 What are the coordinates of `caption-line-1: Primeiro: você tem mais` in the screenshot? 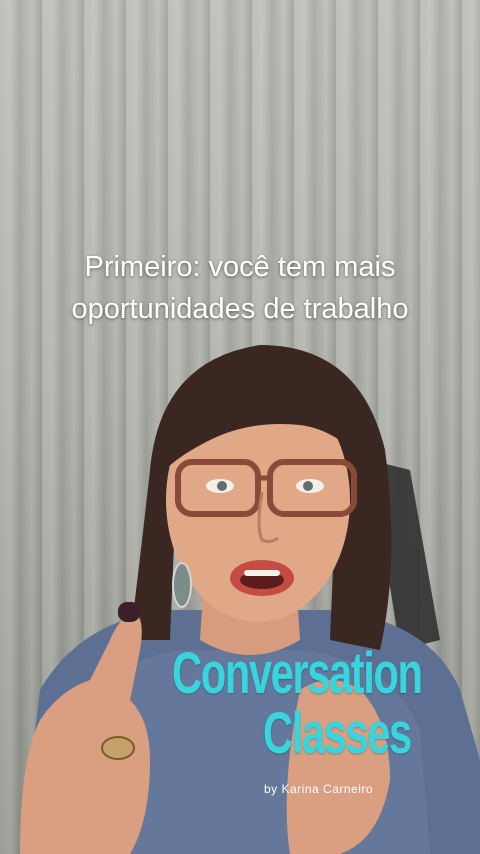 It's located at (240, 267).